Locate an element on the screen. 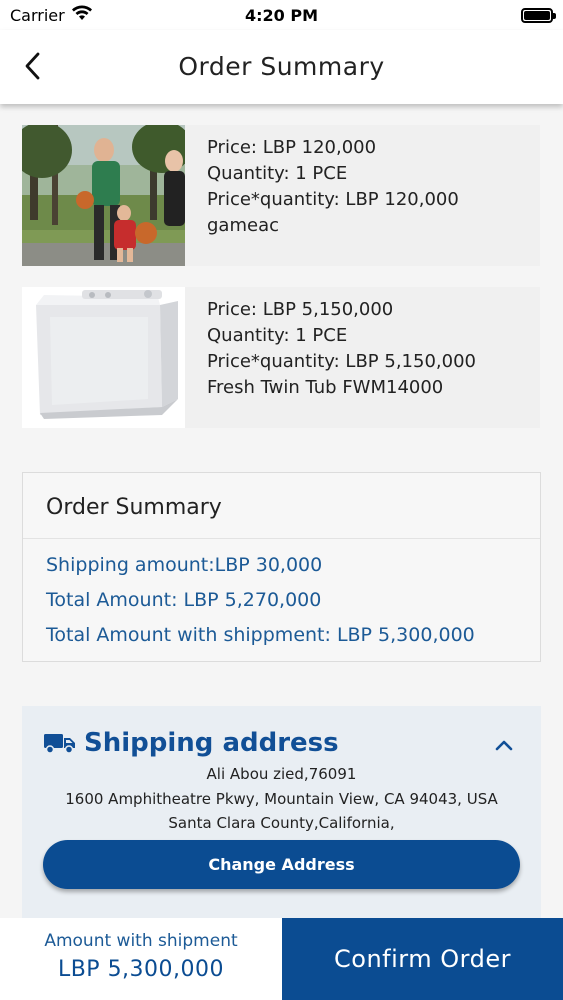  product-total: Price*quantity: LBP 120,000 is located at coordinates (333, 199).